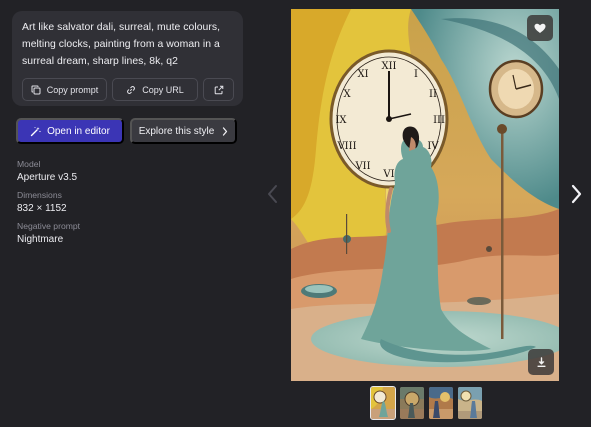 The width and height of the screenshot is (591, 427). I want to click on copy-url-button: Copy URL, so click(155, 89).